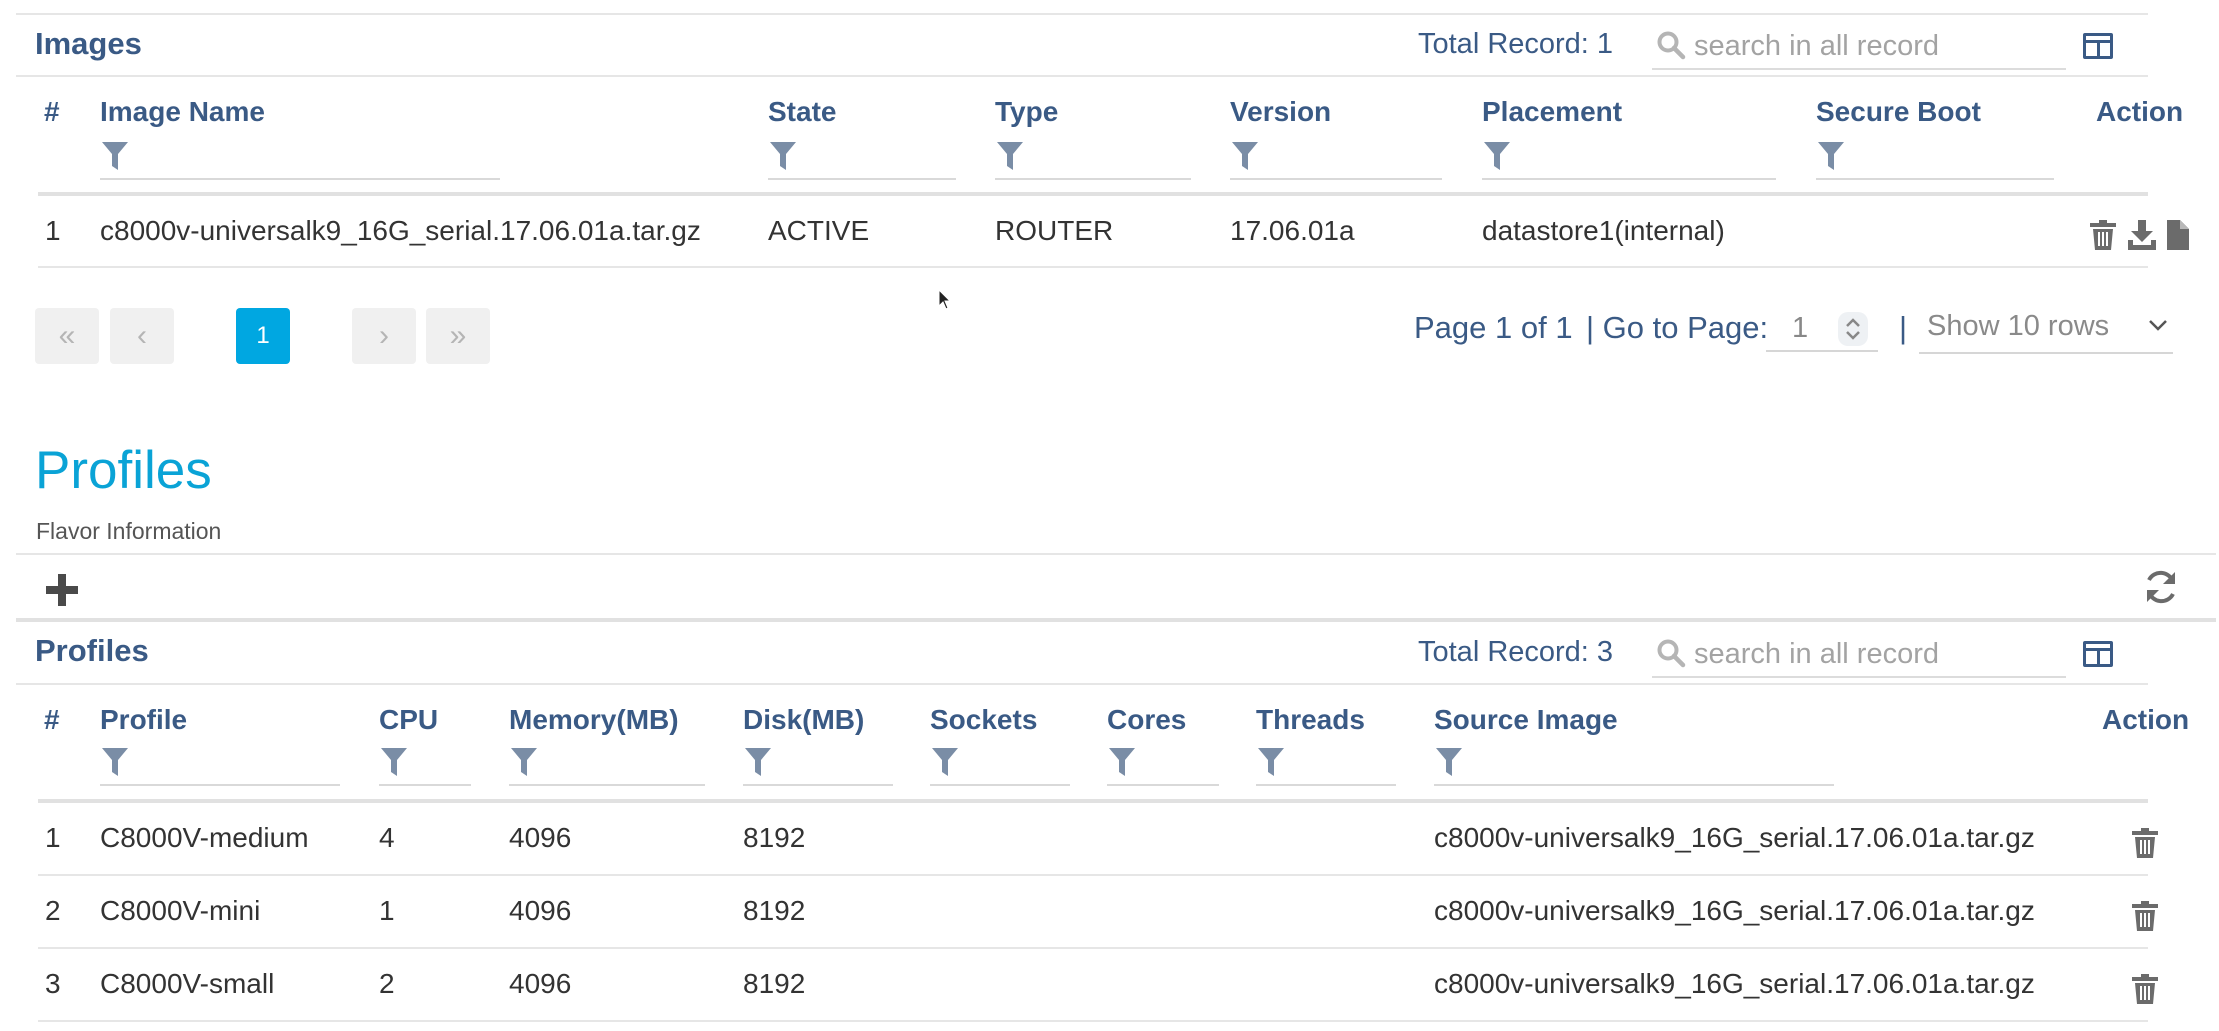  What do you see at coordinates (1822, 331) in the screenshot?
I see `go-to-page-input: 1` at bounding box center [1822, 331].